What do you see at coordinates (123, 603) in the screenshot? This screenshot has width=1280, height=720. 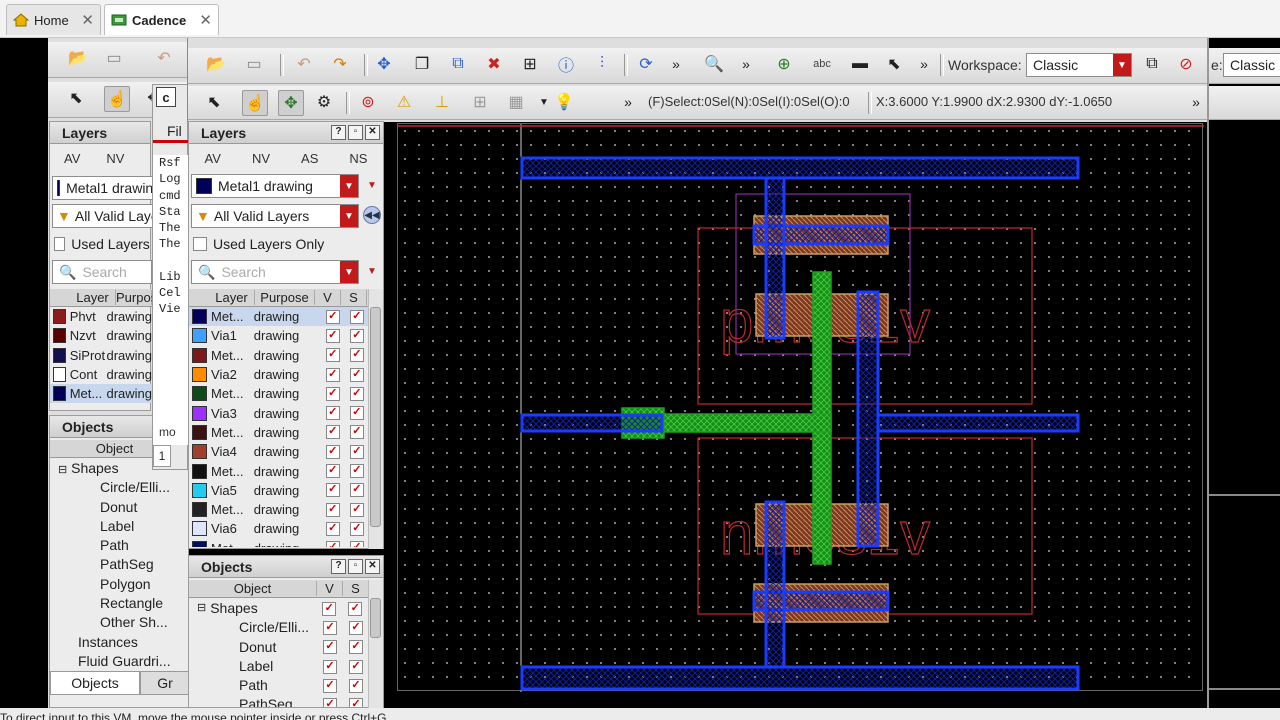 I see `tree-node: Rectangle` at bounding box center [123, 603].